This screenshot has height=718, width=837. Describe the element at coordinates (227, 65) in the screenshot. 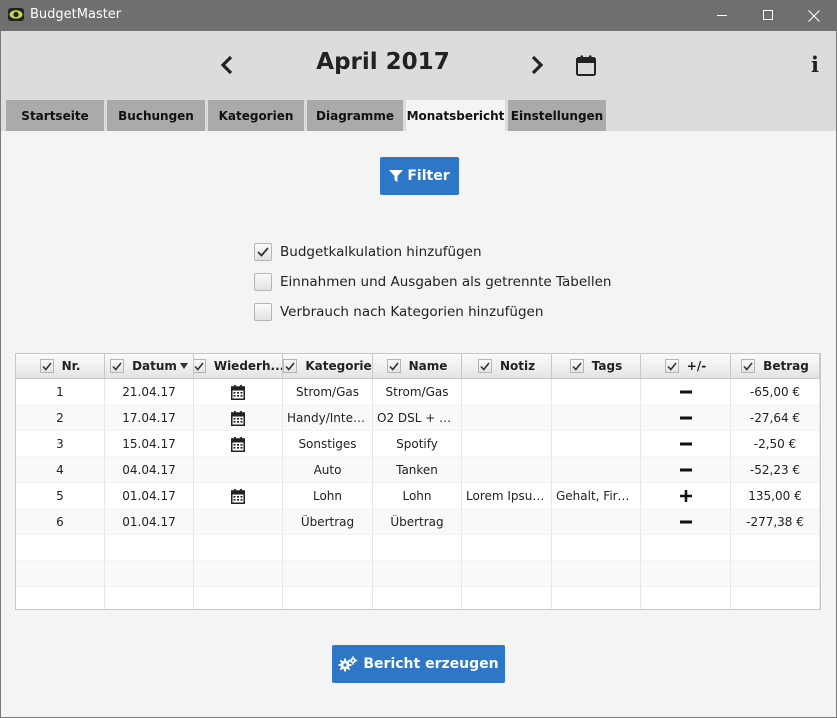

I see `previous-month-button` at that location.